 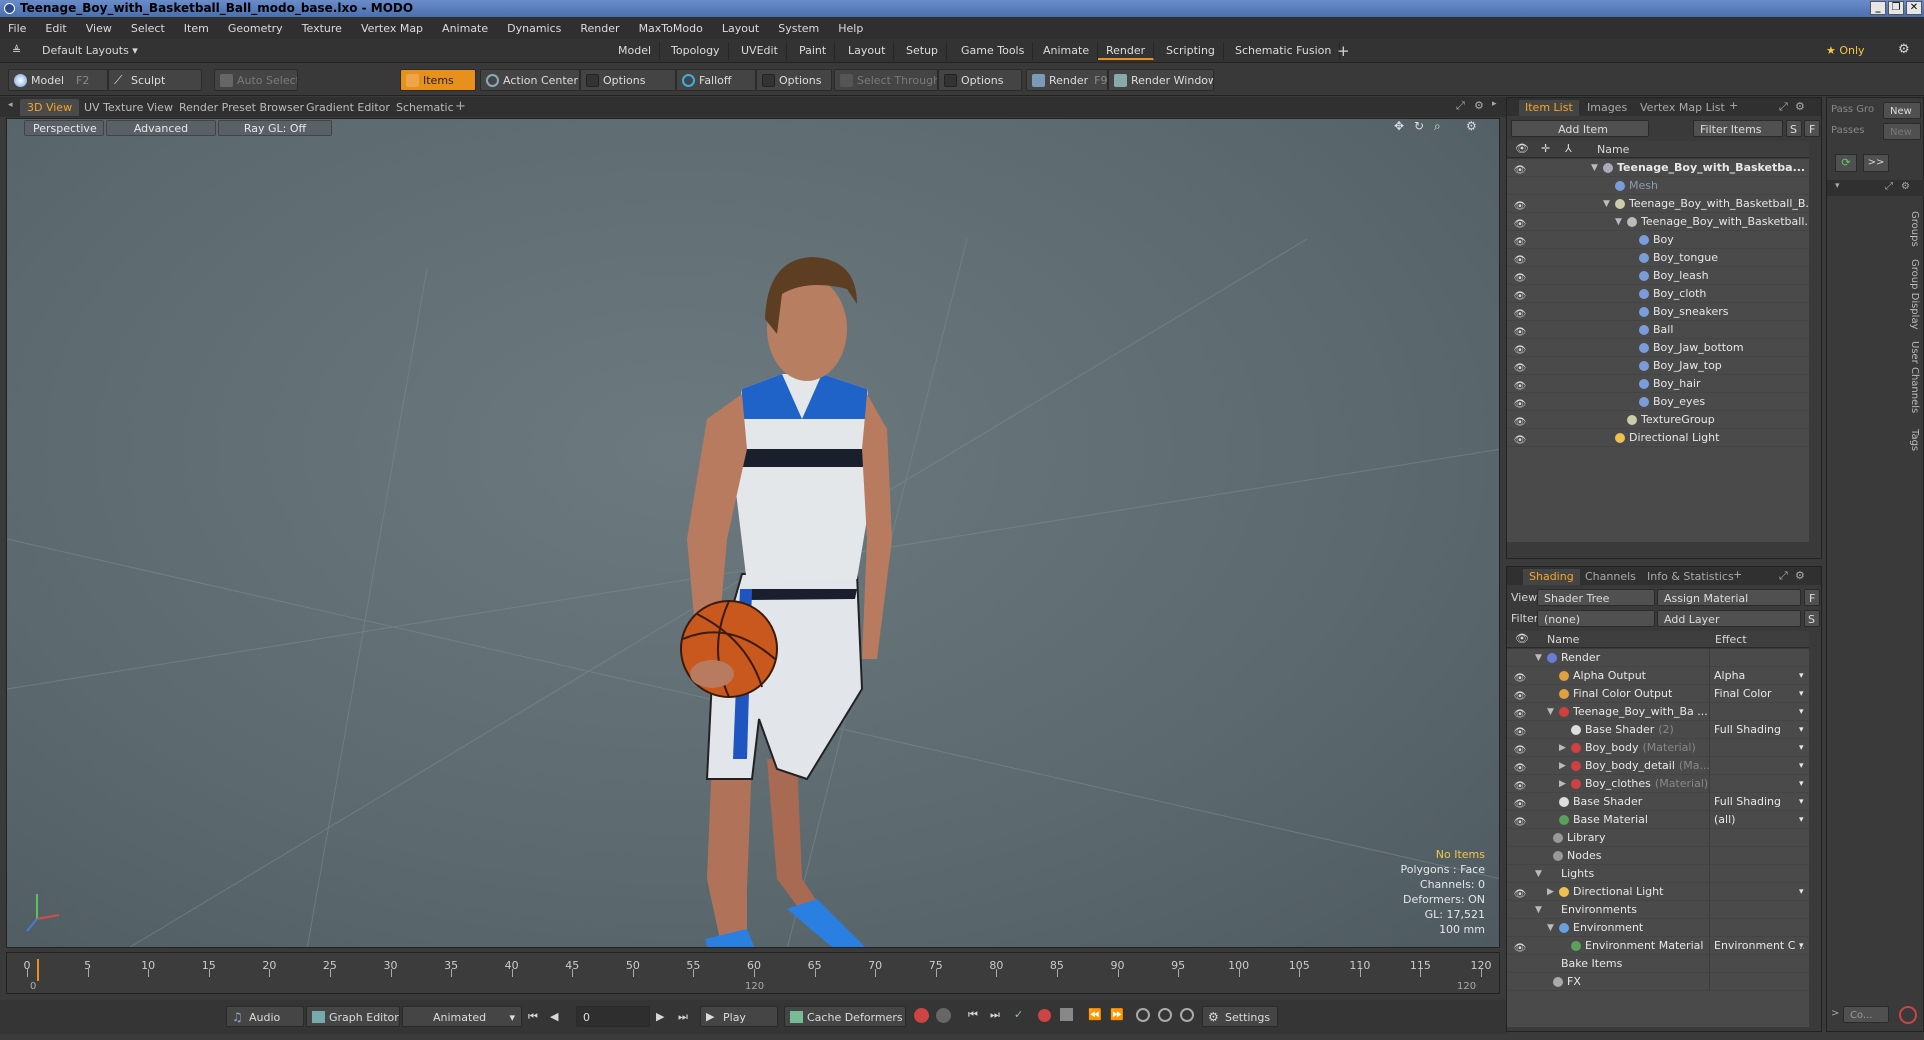 I want to click on prev-frame-icon: ⏪, so click(x=1095, y=1014).